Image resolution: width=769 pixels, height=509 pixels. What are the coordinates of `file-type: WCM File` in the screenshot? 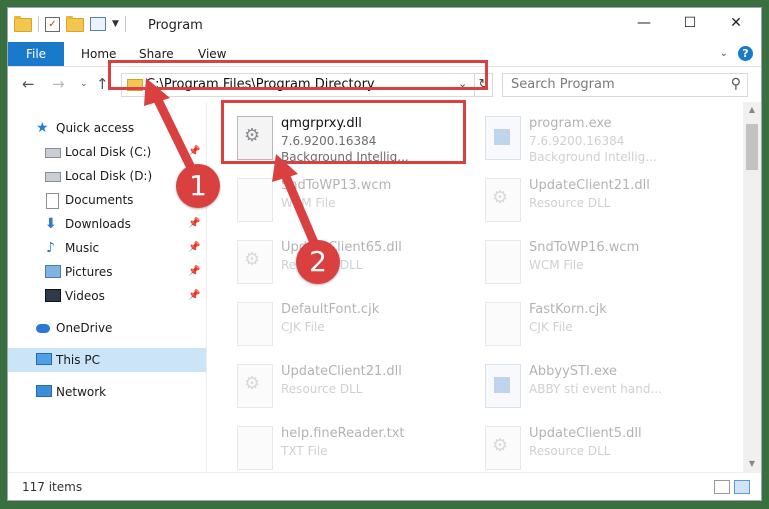 It's located at (308, 203).